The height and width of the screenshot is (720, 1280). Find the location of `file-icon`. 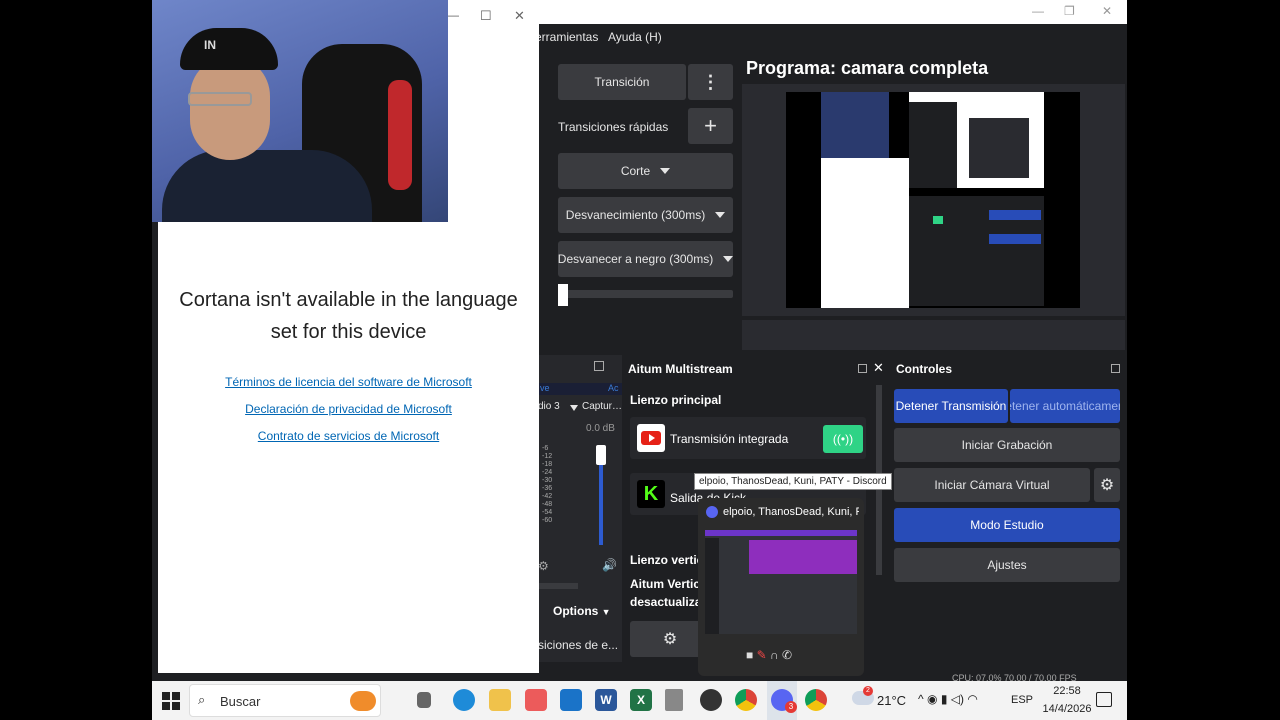

file-icon is located at coordinates (674, 700).